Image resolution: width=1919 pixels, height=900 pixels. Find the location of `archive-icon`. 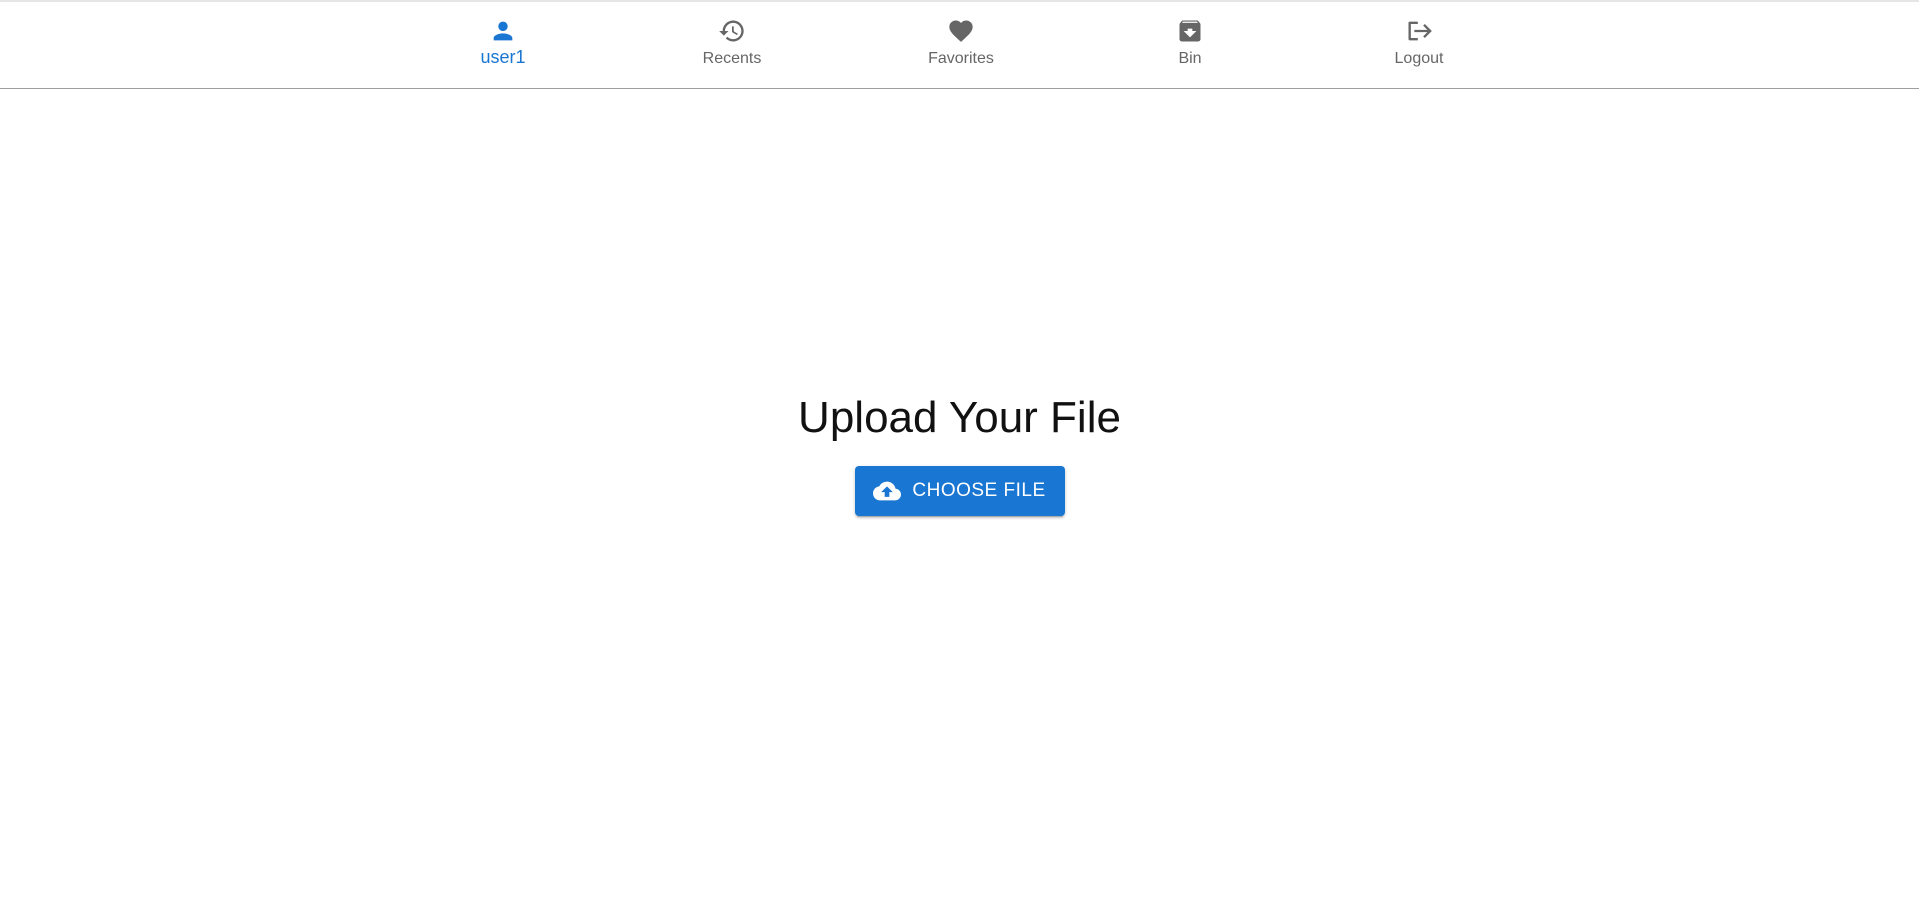

archive-icon is located at coordinates (1190, 31).